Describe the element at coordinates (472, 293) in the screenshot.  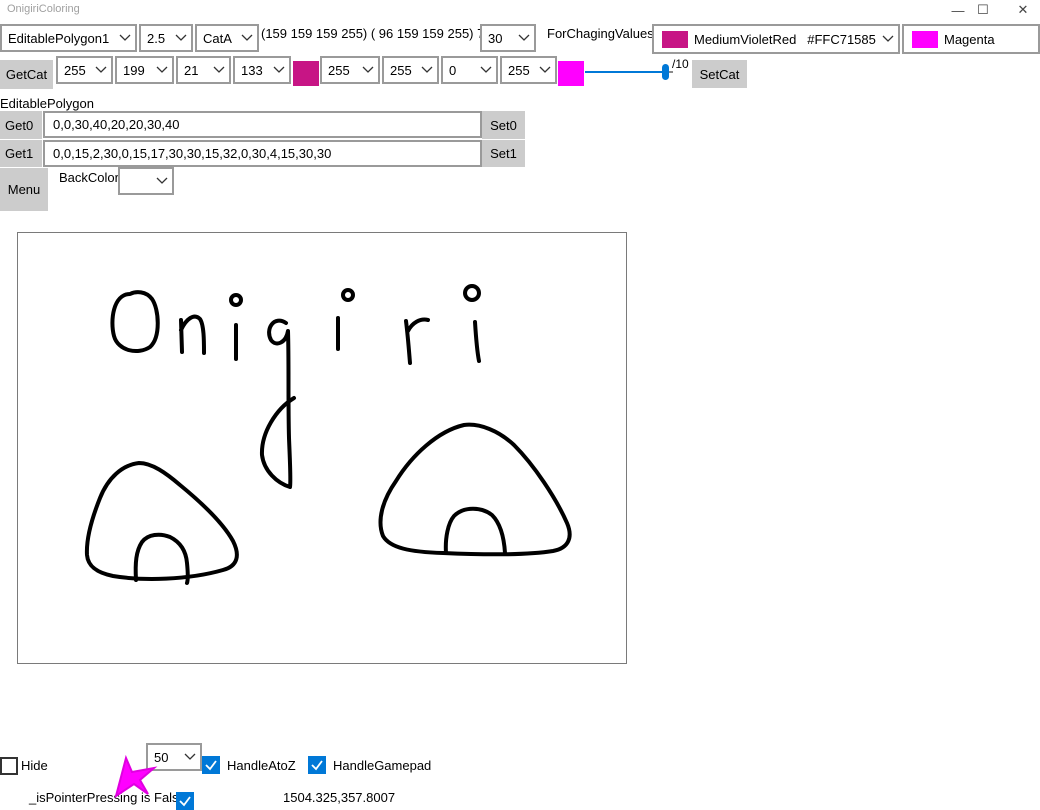
I see `stroke-letter-i-3-dot` at that location.